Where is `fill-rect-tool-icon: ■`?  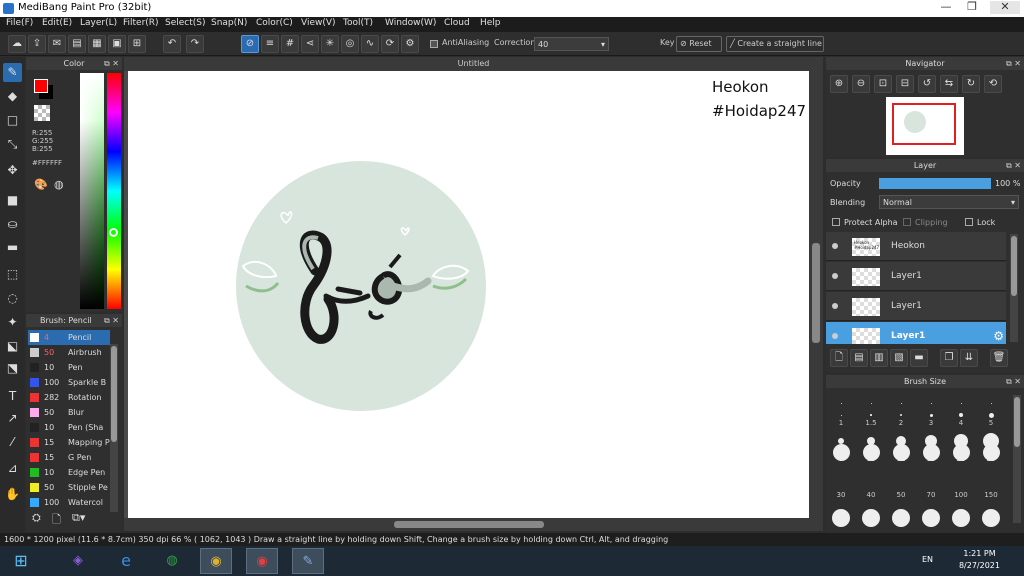
fill-rect-tool-icon: ■ is located at coordinates (12, 200).